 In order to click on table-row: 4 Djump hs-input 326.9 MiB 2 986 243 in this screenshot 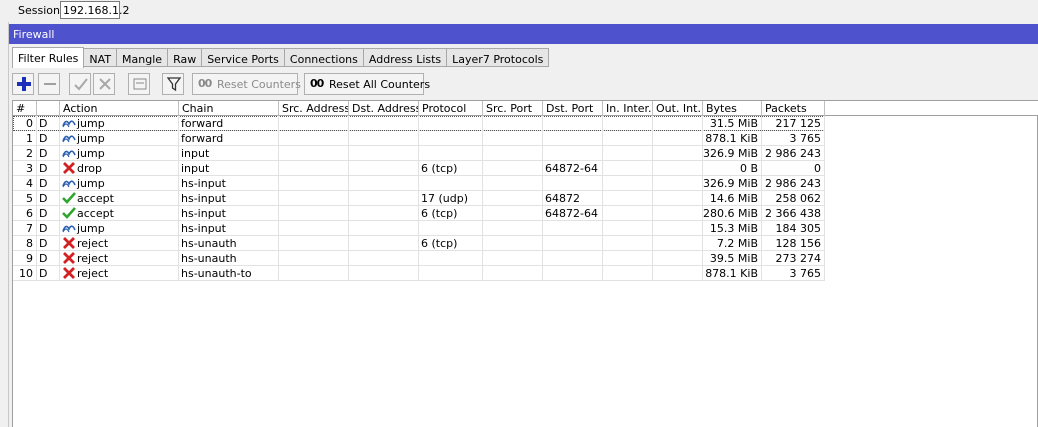, I will do `click(419, 183)`.